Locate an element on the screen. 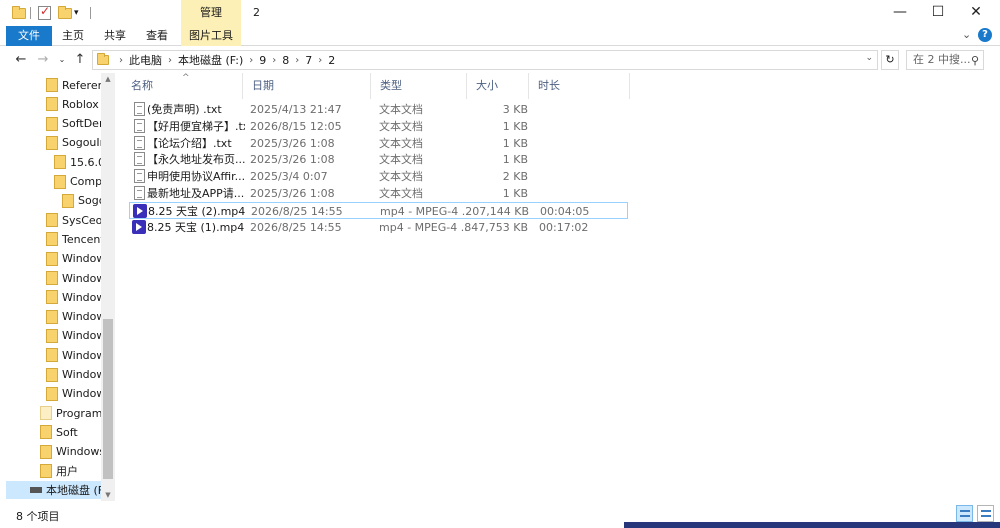 The width and height of the screenshot is (1000, 528). file-row: 【好用便宜梯子】.txt 2026/8/15 12:05 文本文档 1 KB is located at coordinates (378, 126).